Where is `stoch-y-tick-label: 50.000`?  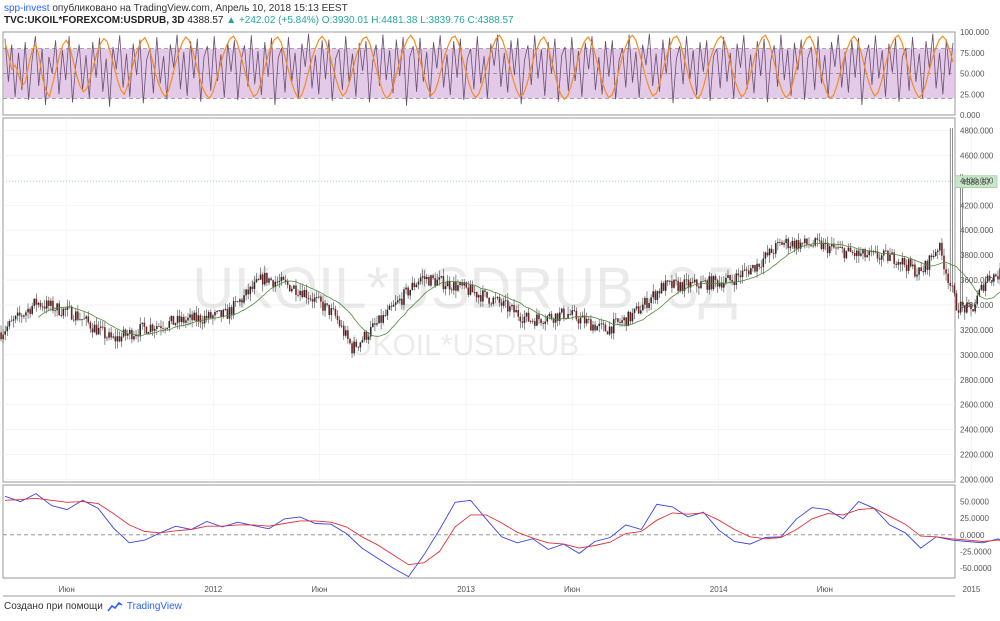 stoch-y-tick-label: 50.000 is located at coordinates (972, 74).